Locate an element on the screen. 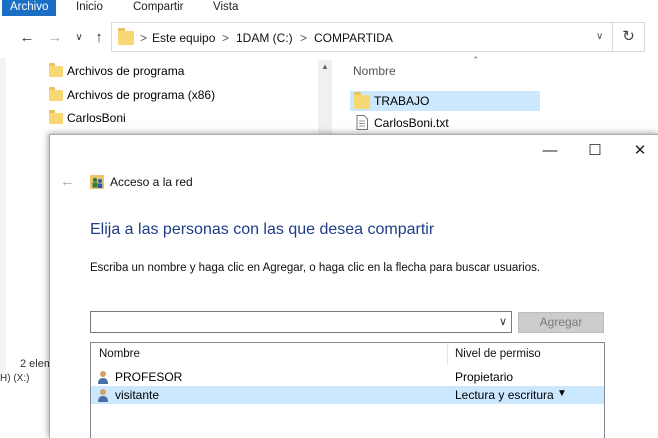 The height and width of the screenshot is (438, 658). nav-item-archivos-de-programa: Archivos de programa is located at coordinates (182, 71).